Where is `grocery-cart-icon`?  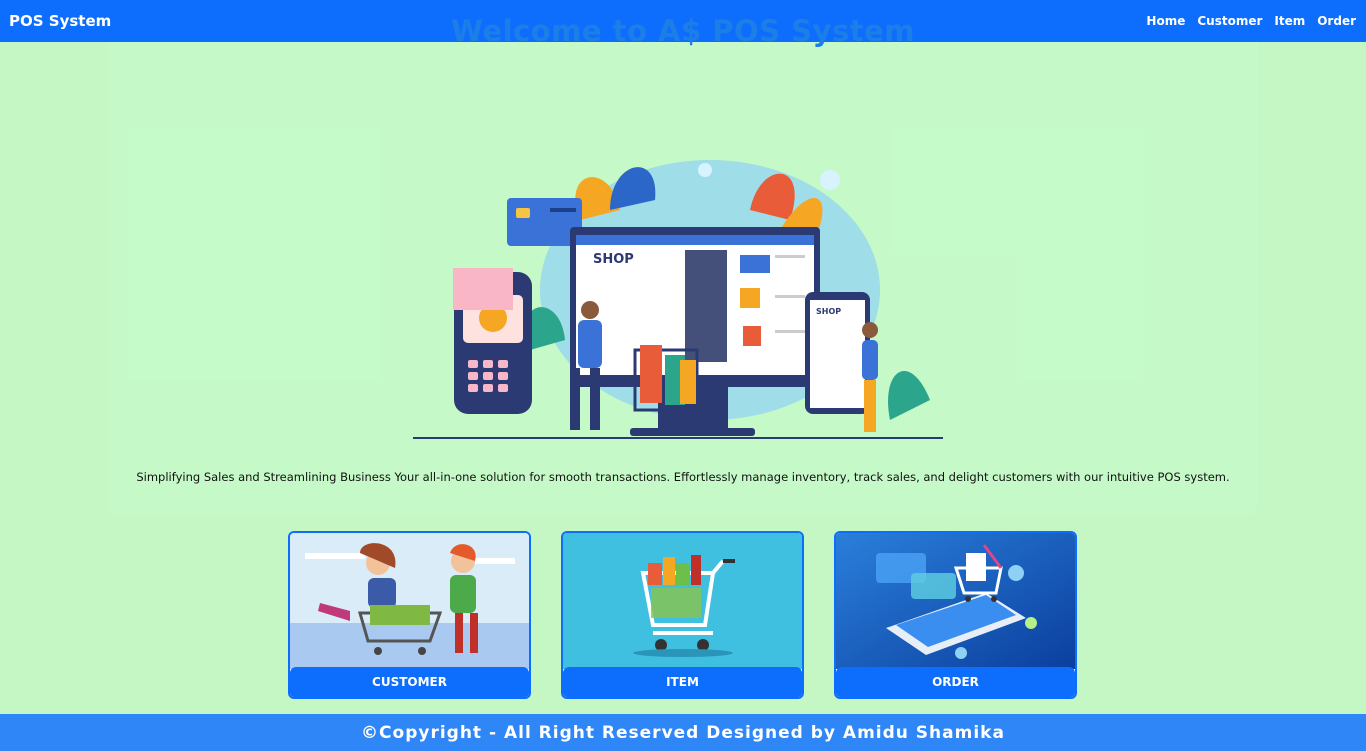
grocery-cart-icon is located at coordinates (682, 601).